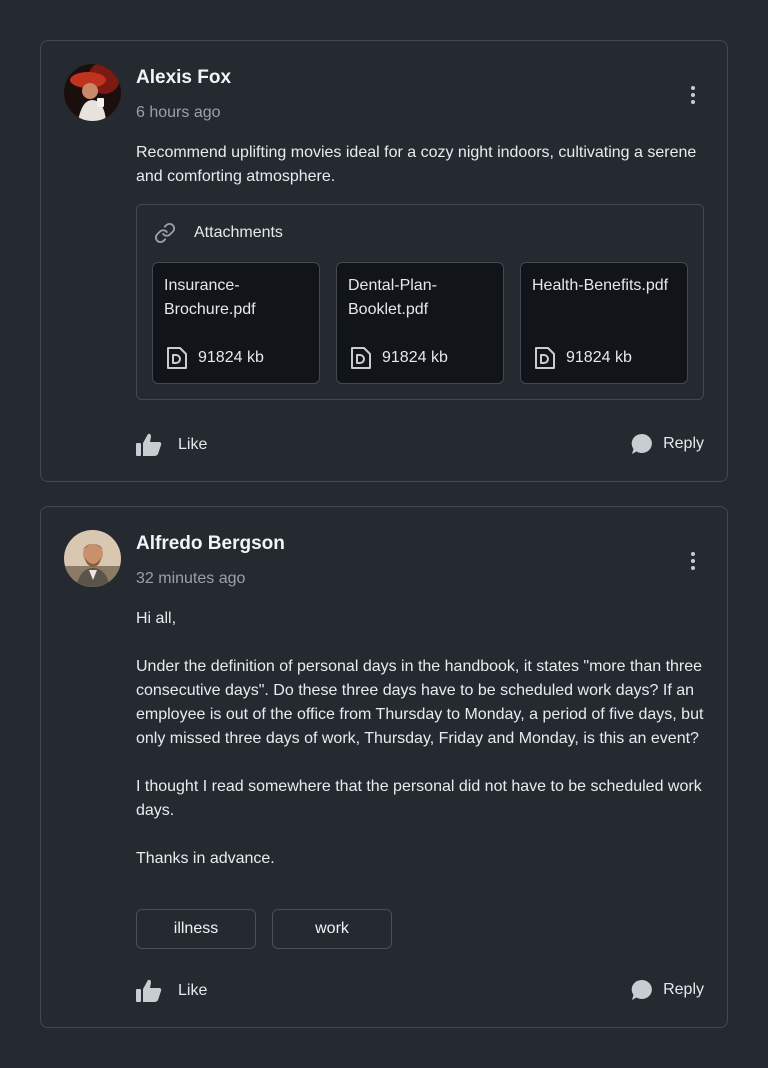 This screenshot has width=768, height=1068. I want to click on comment-paragraph: Thanks in advance., so click(205, 858).